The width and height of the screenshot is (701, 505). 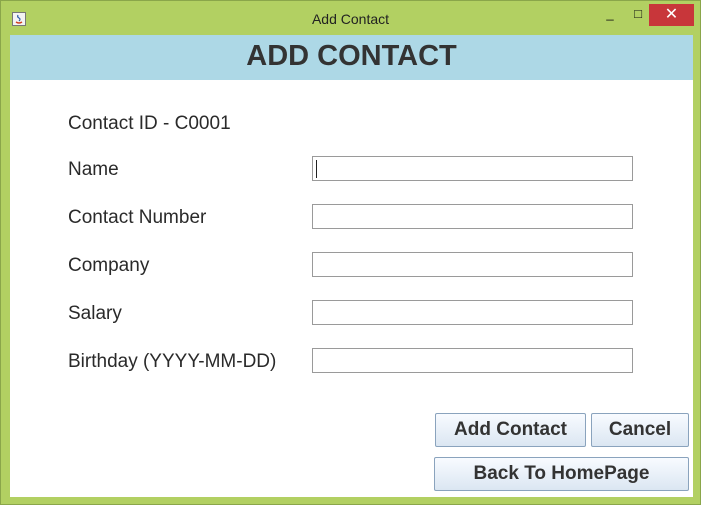 I want to click on text-cursor, so click(x=316, y=169).